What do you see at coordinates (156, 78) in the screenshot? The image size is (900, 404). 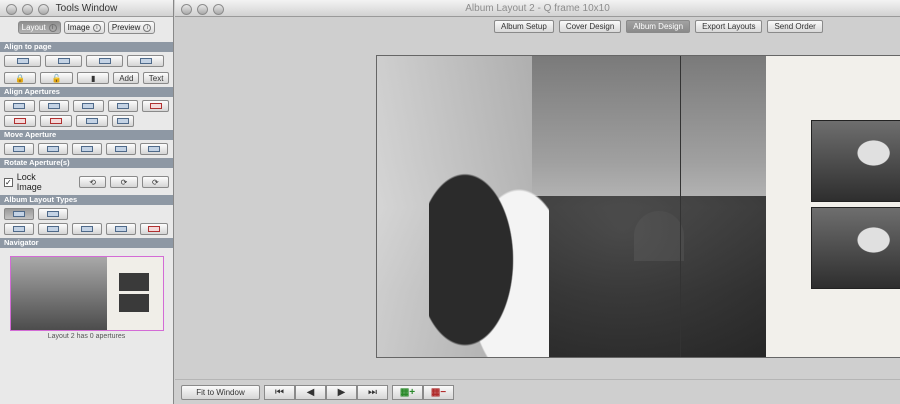 I see `text-button: Text` at bounding box center [156, 78].